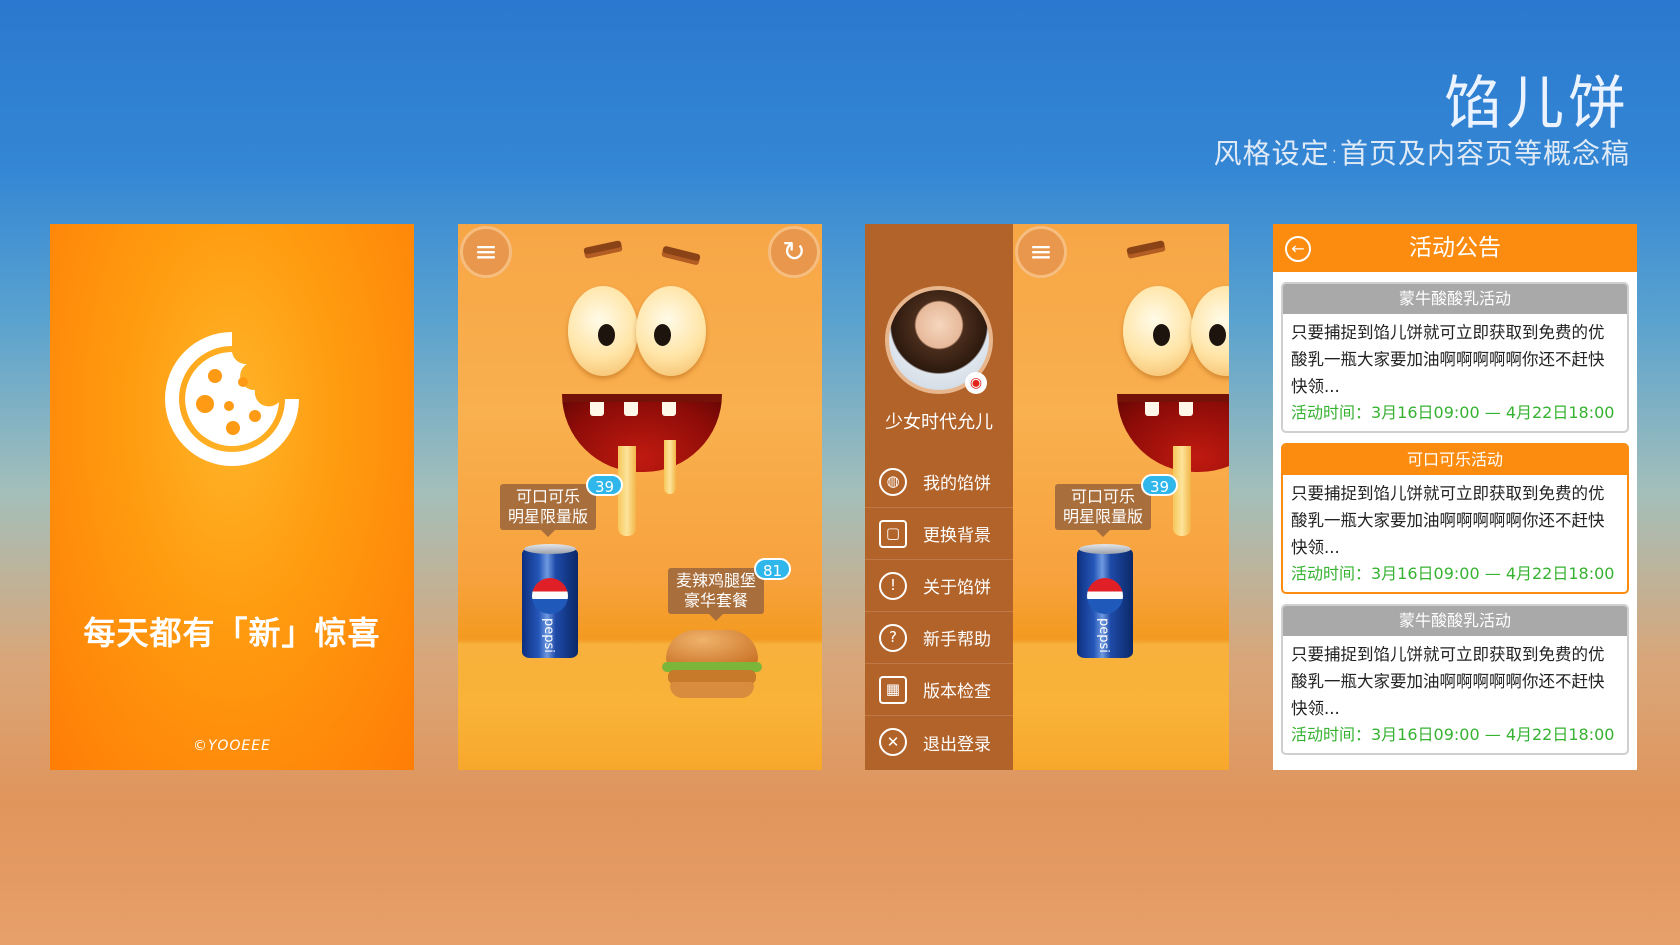 The height and width of the screenshot is (945, 1680). I want to click on cheese-drip, so click(670, 467).